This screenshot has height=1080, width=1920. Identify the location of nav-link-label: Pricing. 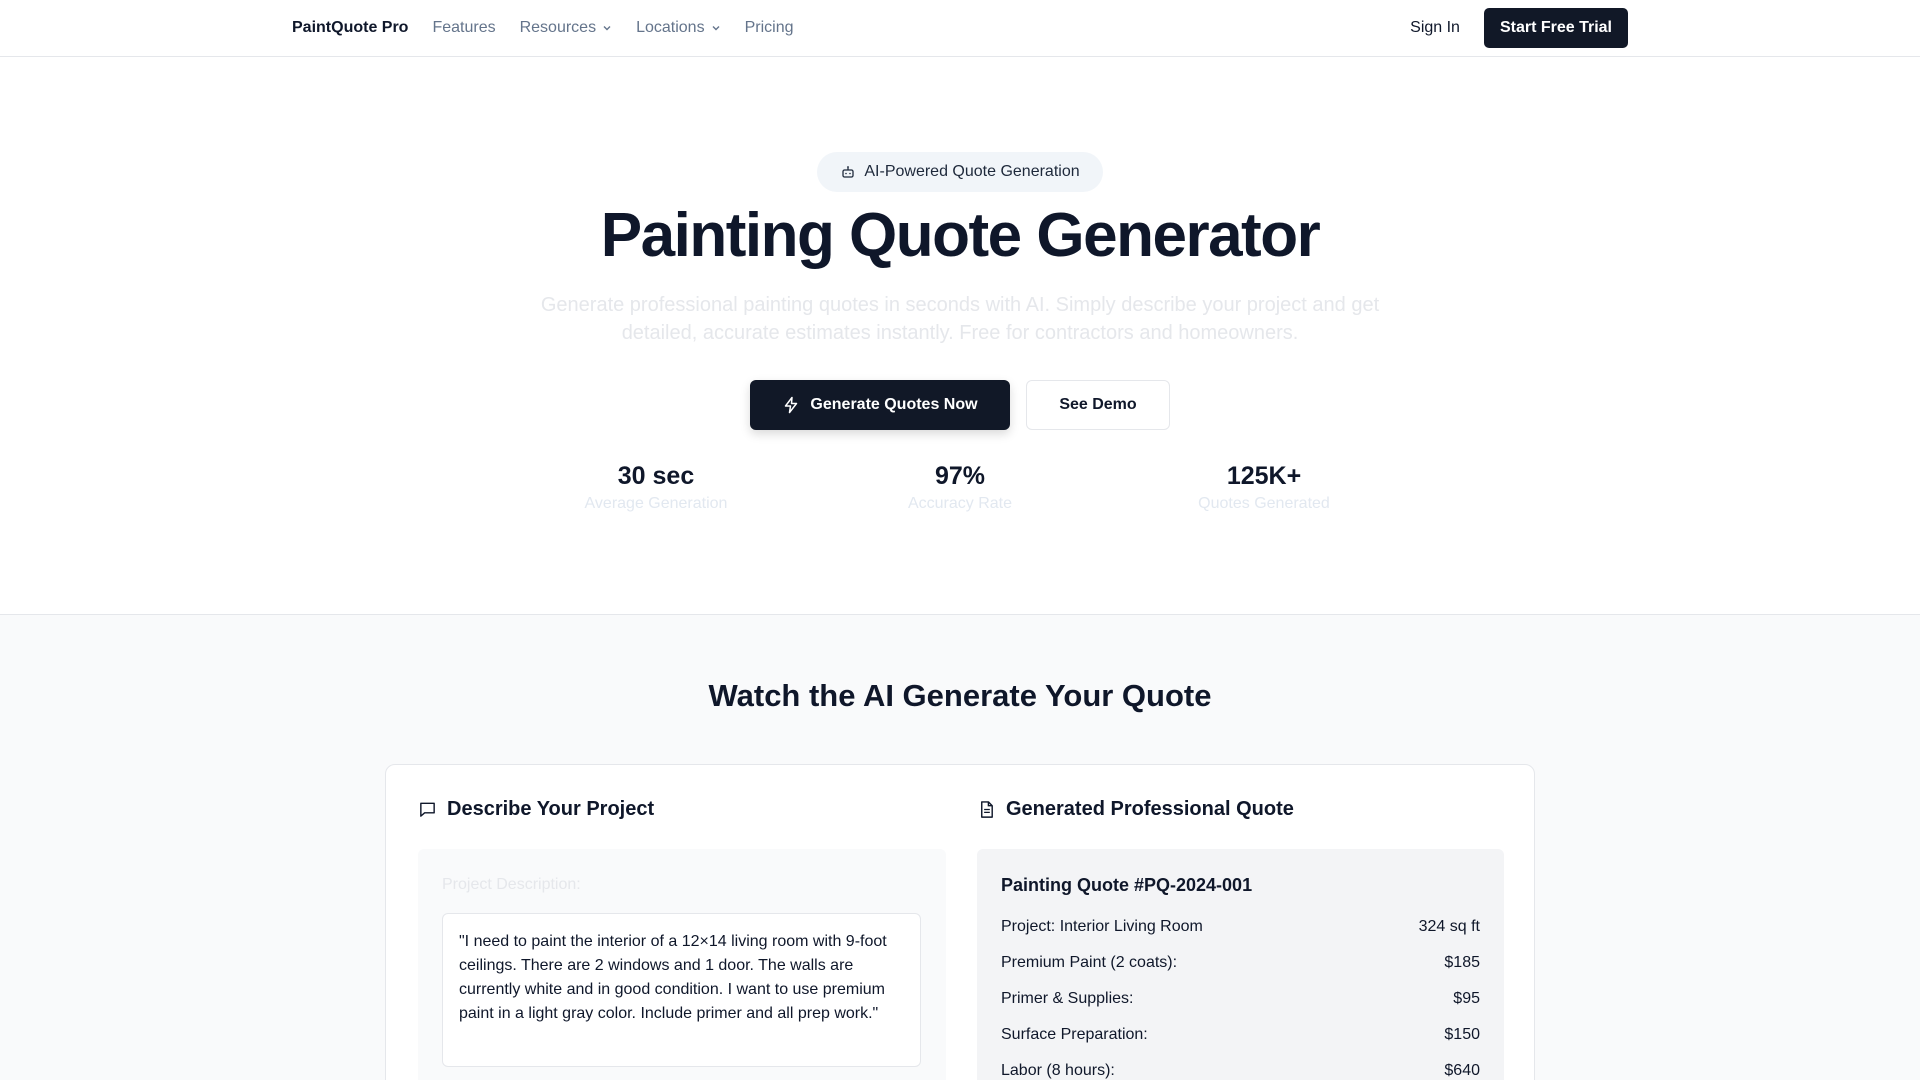
(769, 27).